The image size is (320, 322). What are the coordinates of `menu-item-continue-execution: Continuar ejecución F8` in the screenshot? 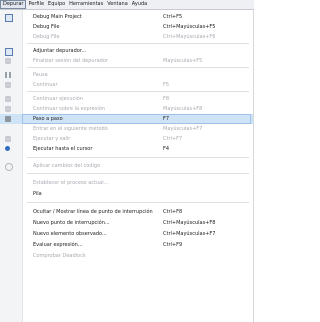 It's located at (126, 99).